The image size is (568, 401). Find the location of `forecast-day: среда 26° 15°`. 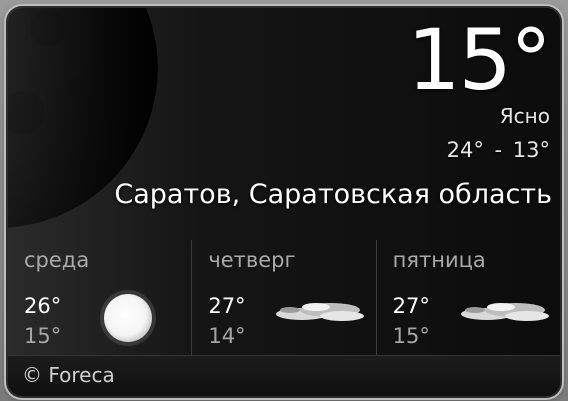

forecast-day: среда 26° 15° is located at coordinates (99, 298).